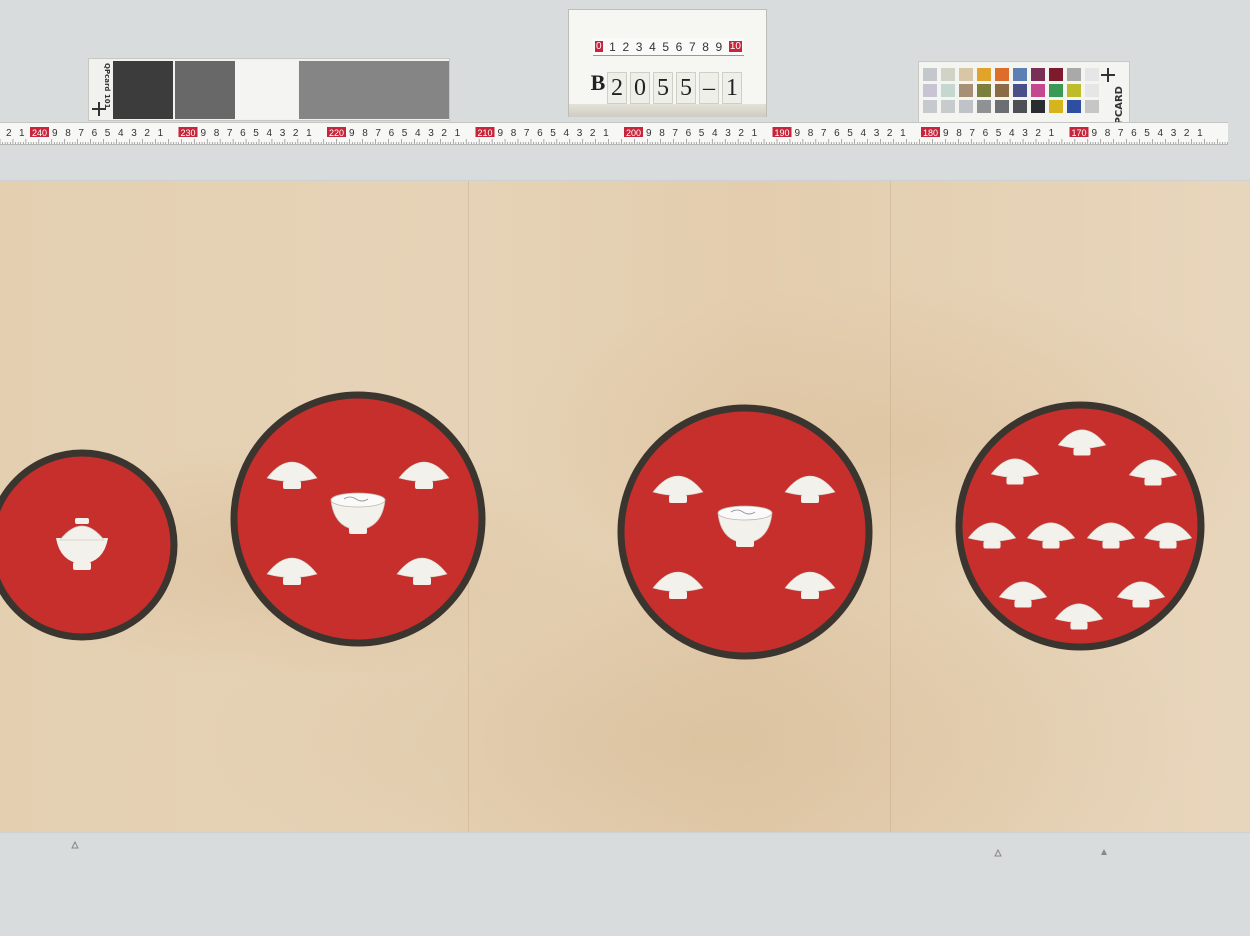 The image size is (1250, 936). Describe the element at coordinates (612, 46) in the screenshot. I see `mini-ruler-number: 1` at that location.